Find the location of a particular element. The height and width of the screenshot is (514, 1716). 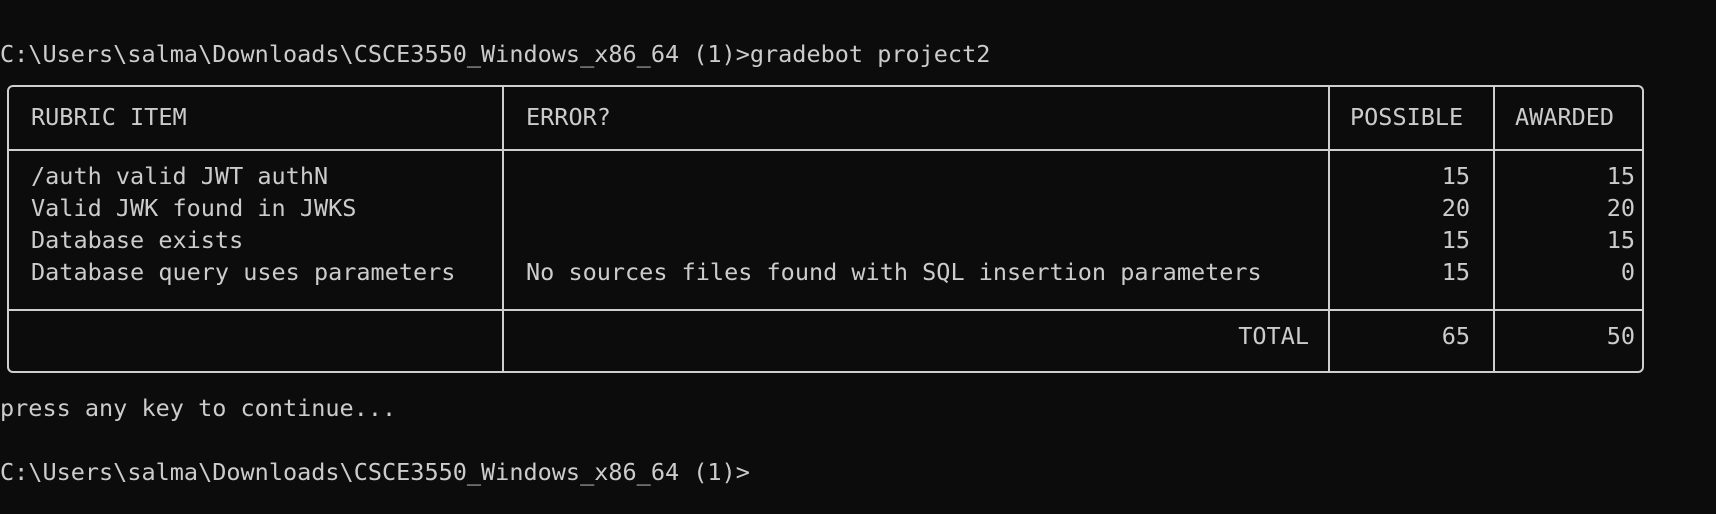

total-label: TOTAL is located at coordinates (1273, 336).